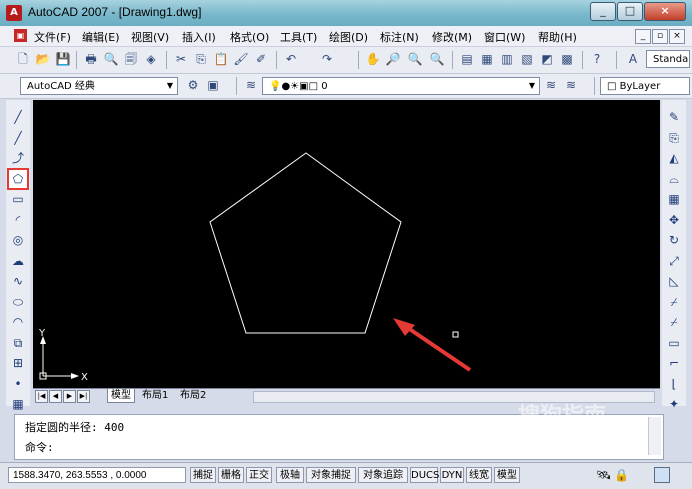 Image resolution: width=692 pixels, height=489 pixels. Describe the element at coordinates (479, 475) in the screenshot. I see `lineweight-toggle: 线宽` at that location.